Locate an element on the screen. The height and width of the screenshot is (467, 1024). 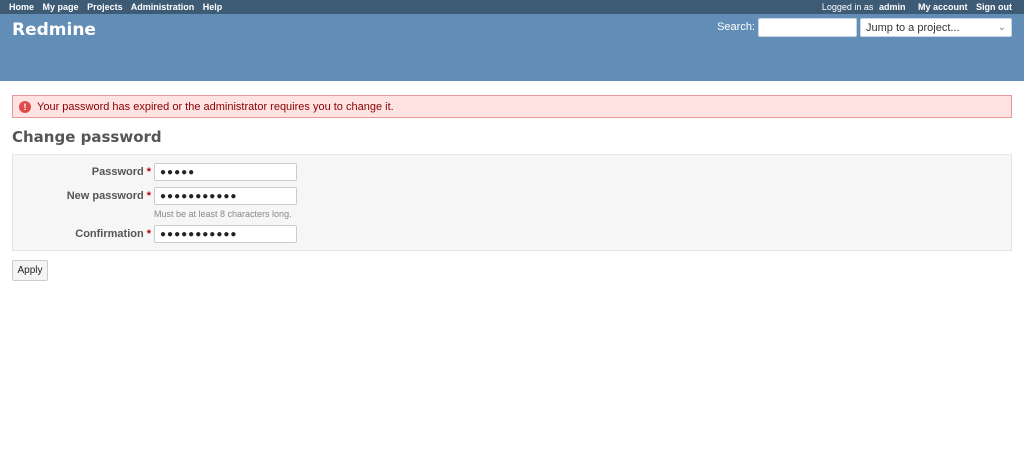
password-label-text: Password is located at coordinates (117, 172).